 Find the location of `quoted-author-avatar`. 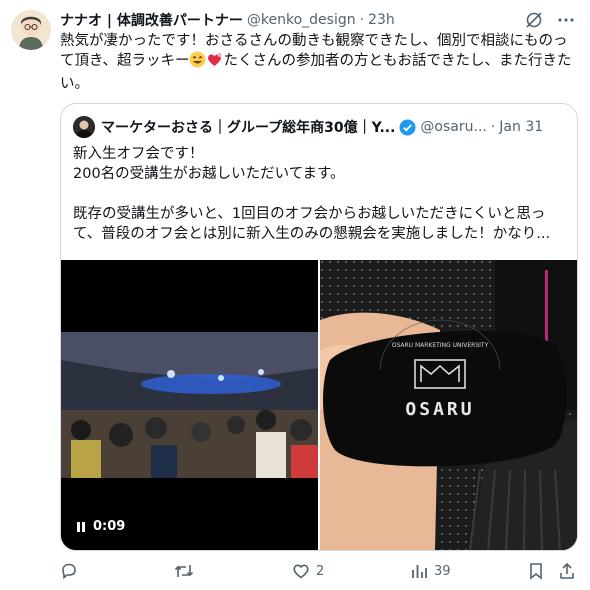

quoted-author-avatar is located at coordinates (84, 127).